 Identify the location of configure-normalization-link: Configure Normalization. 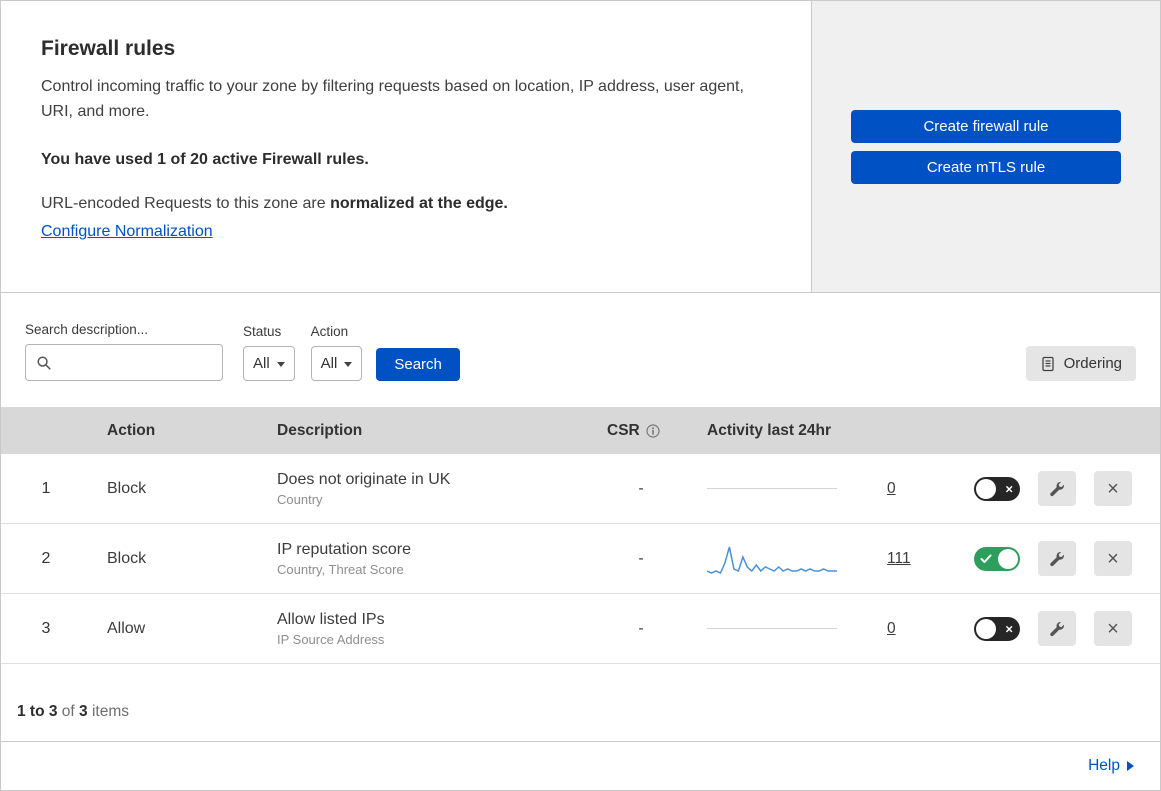
(127, 232).